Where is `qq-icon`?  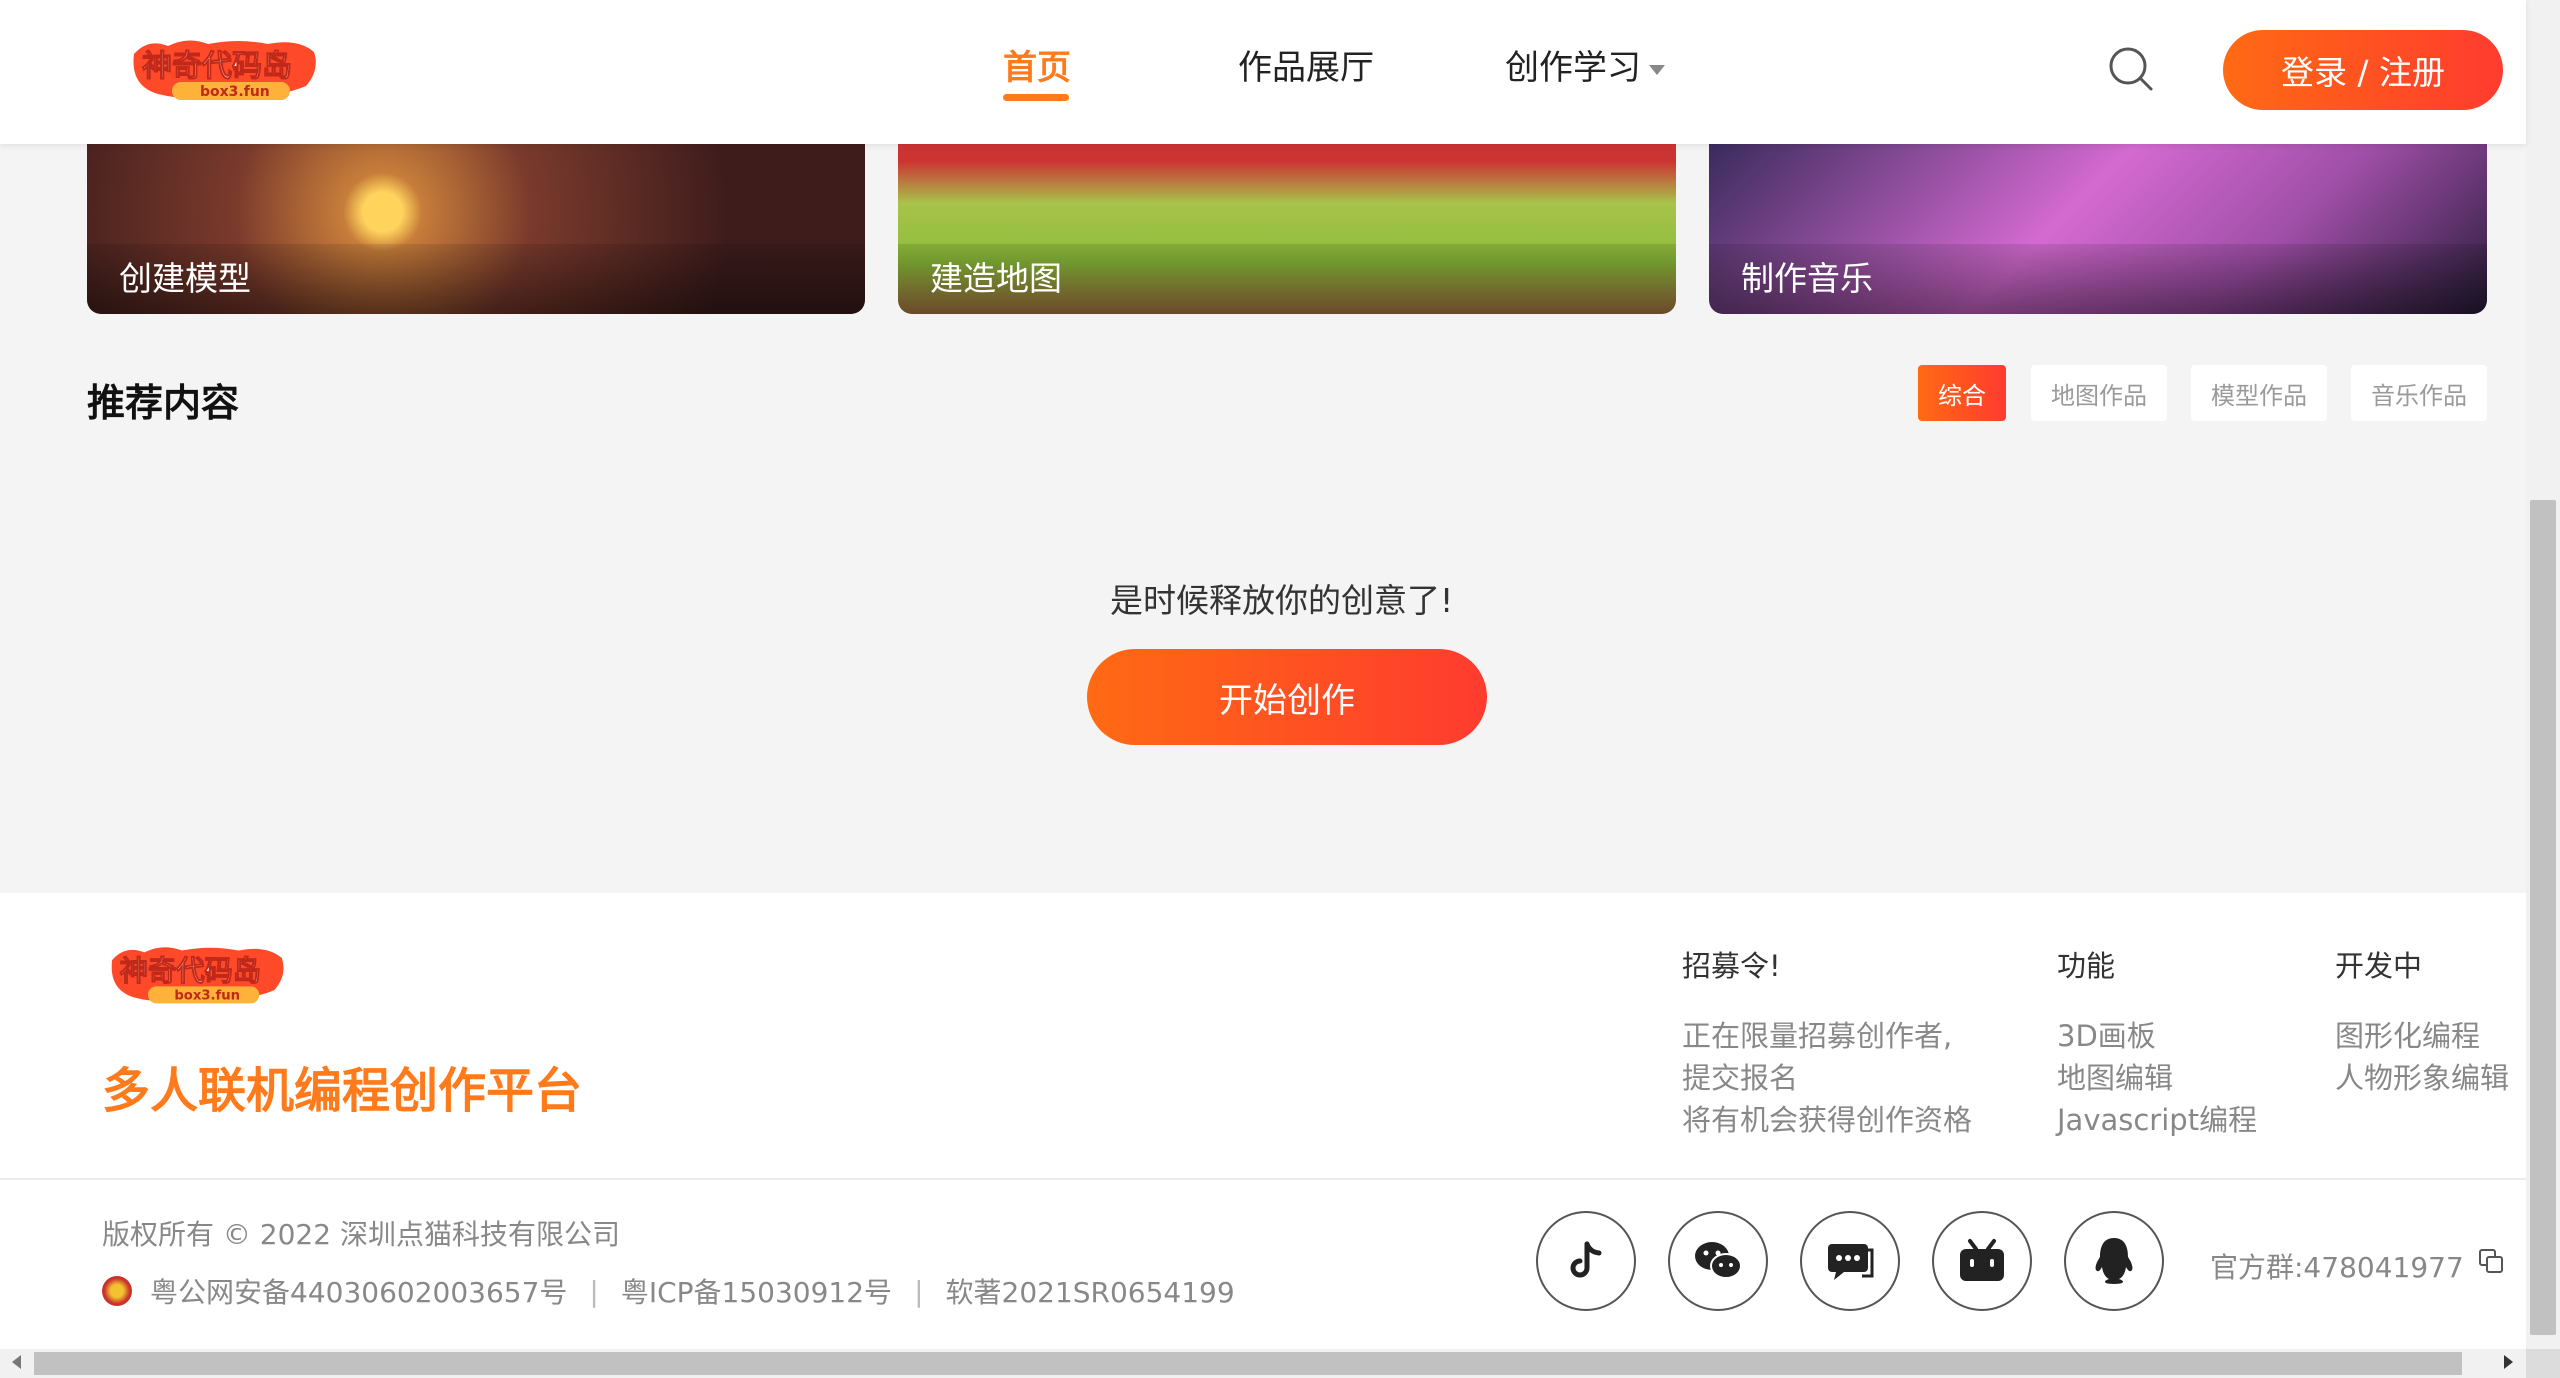 qq-icon is located at coordinates (2114, 1261).